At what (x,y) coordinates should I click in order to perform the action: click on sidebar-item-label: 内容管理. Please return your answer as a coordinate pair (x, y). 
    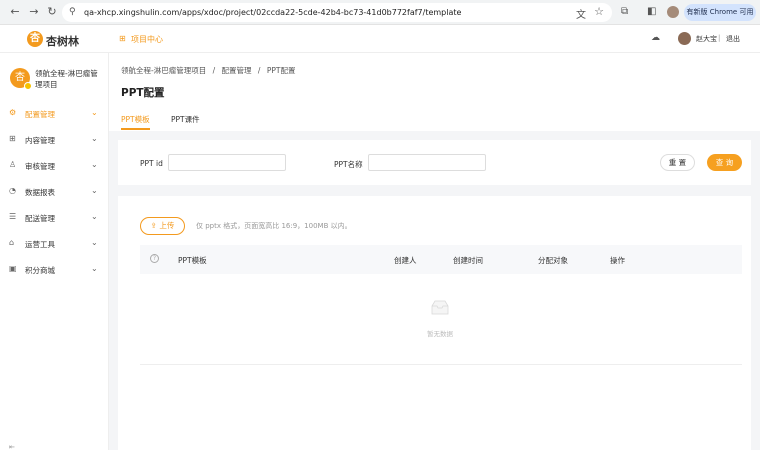
    Looking at the image, I should click on (40, 140).